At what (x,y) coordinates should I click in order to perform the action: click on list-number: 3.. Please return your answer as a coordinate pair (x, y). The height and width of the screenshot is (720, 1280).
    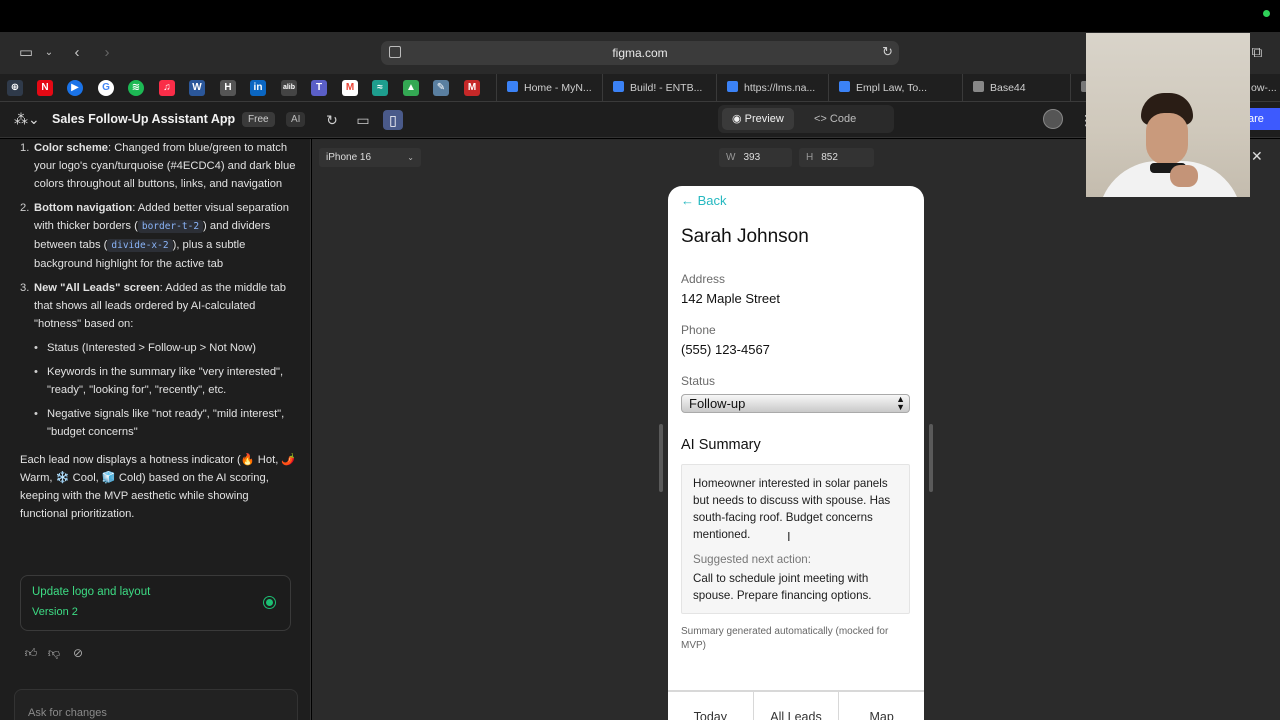
    Looking at the image, I should click on (25, 288).